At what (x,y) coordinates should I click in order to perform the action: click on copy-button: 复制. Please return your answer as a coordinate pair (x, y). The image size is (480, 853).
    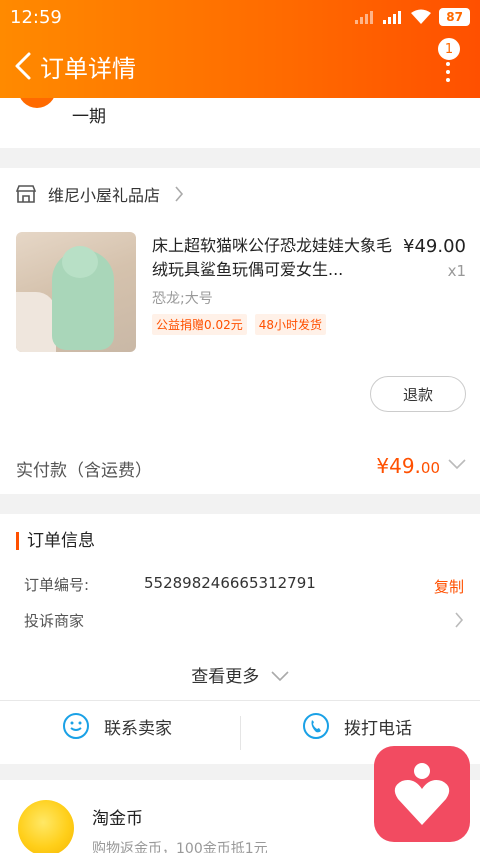
    Looking at the image, I should click on (449, 586).